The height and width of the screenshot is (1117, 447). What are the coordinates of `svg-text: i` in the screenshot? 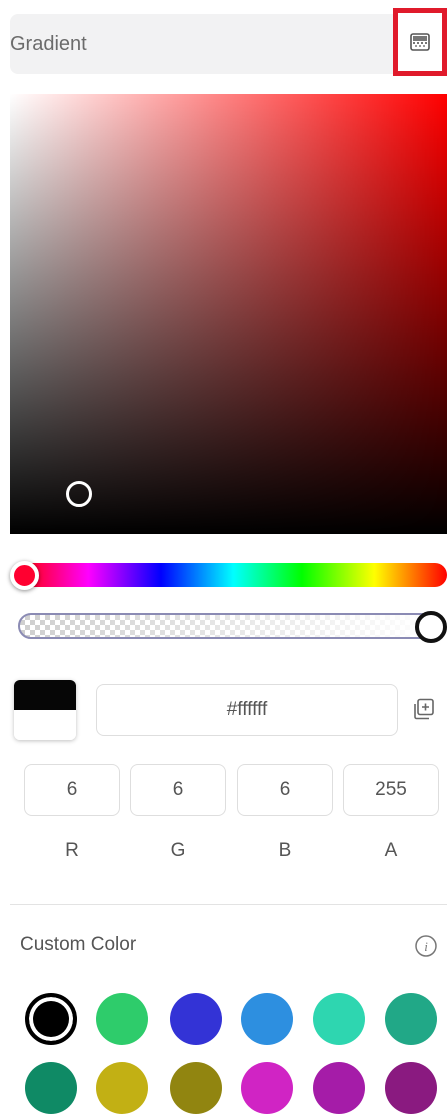 It's located at (426, 946).